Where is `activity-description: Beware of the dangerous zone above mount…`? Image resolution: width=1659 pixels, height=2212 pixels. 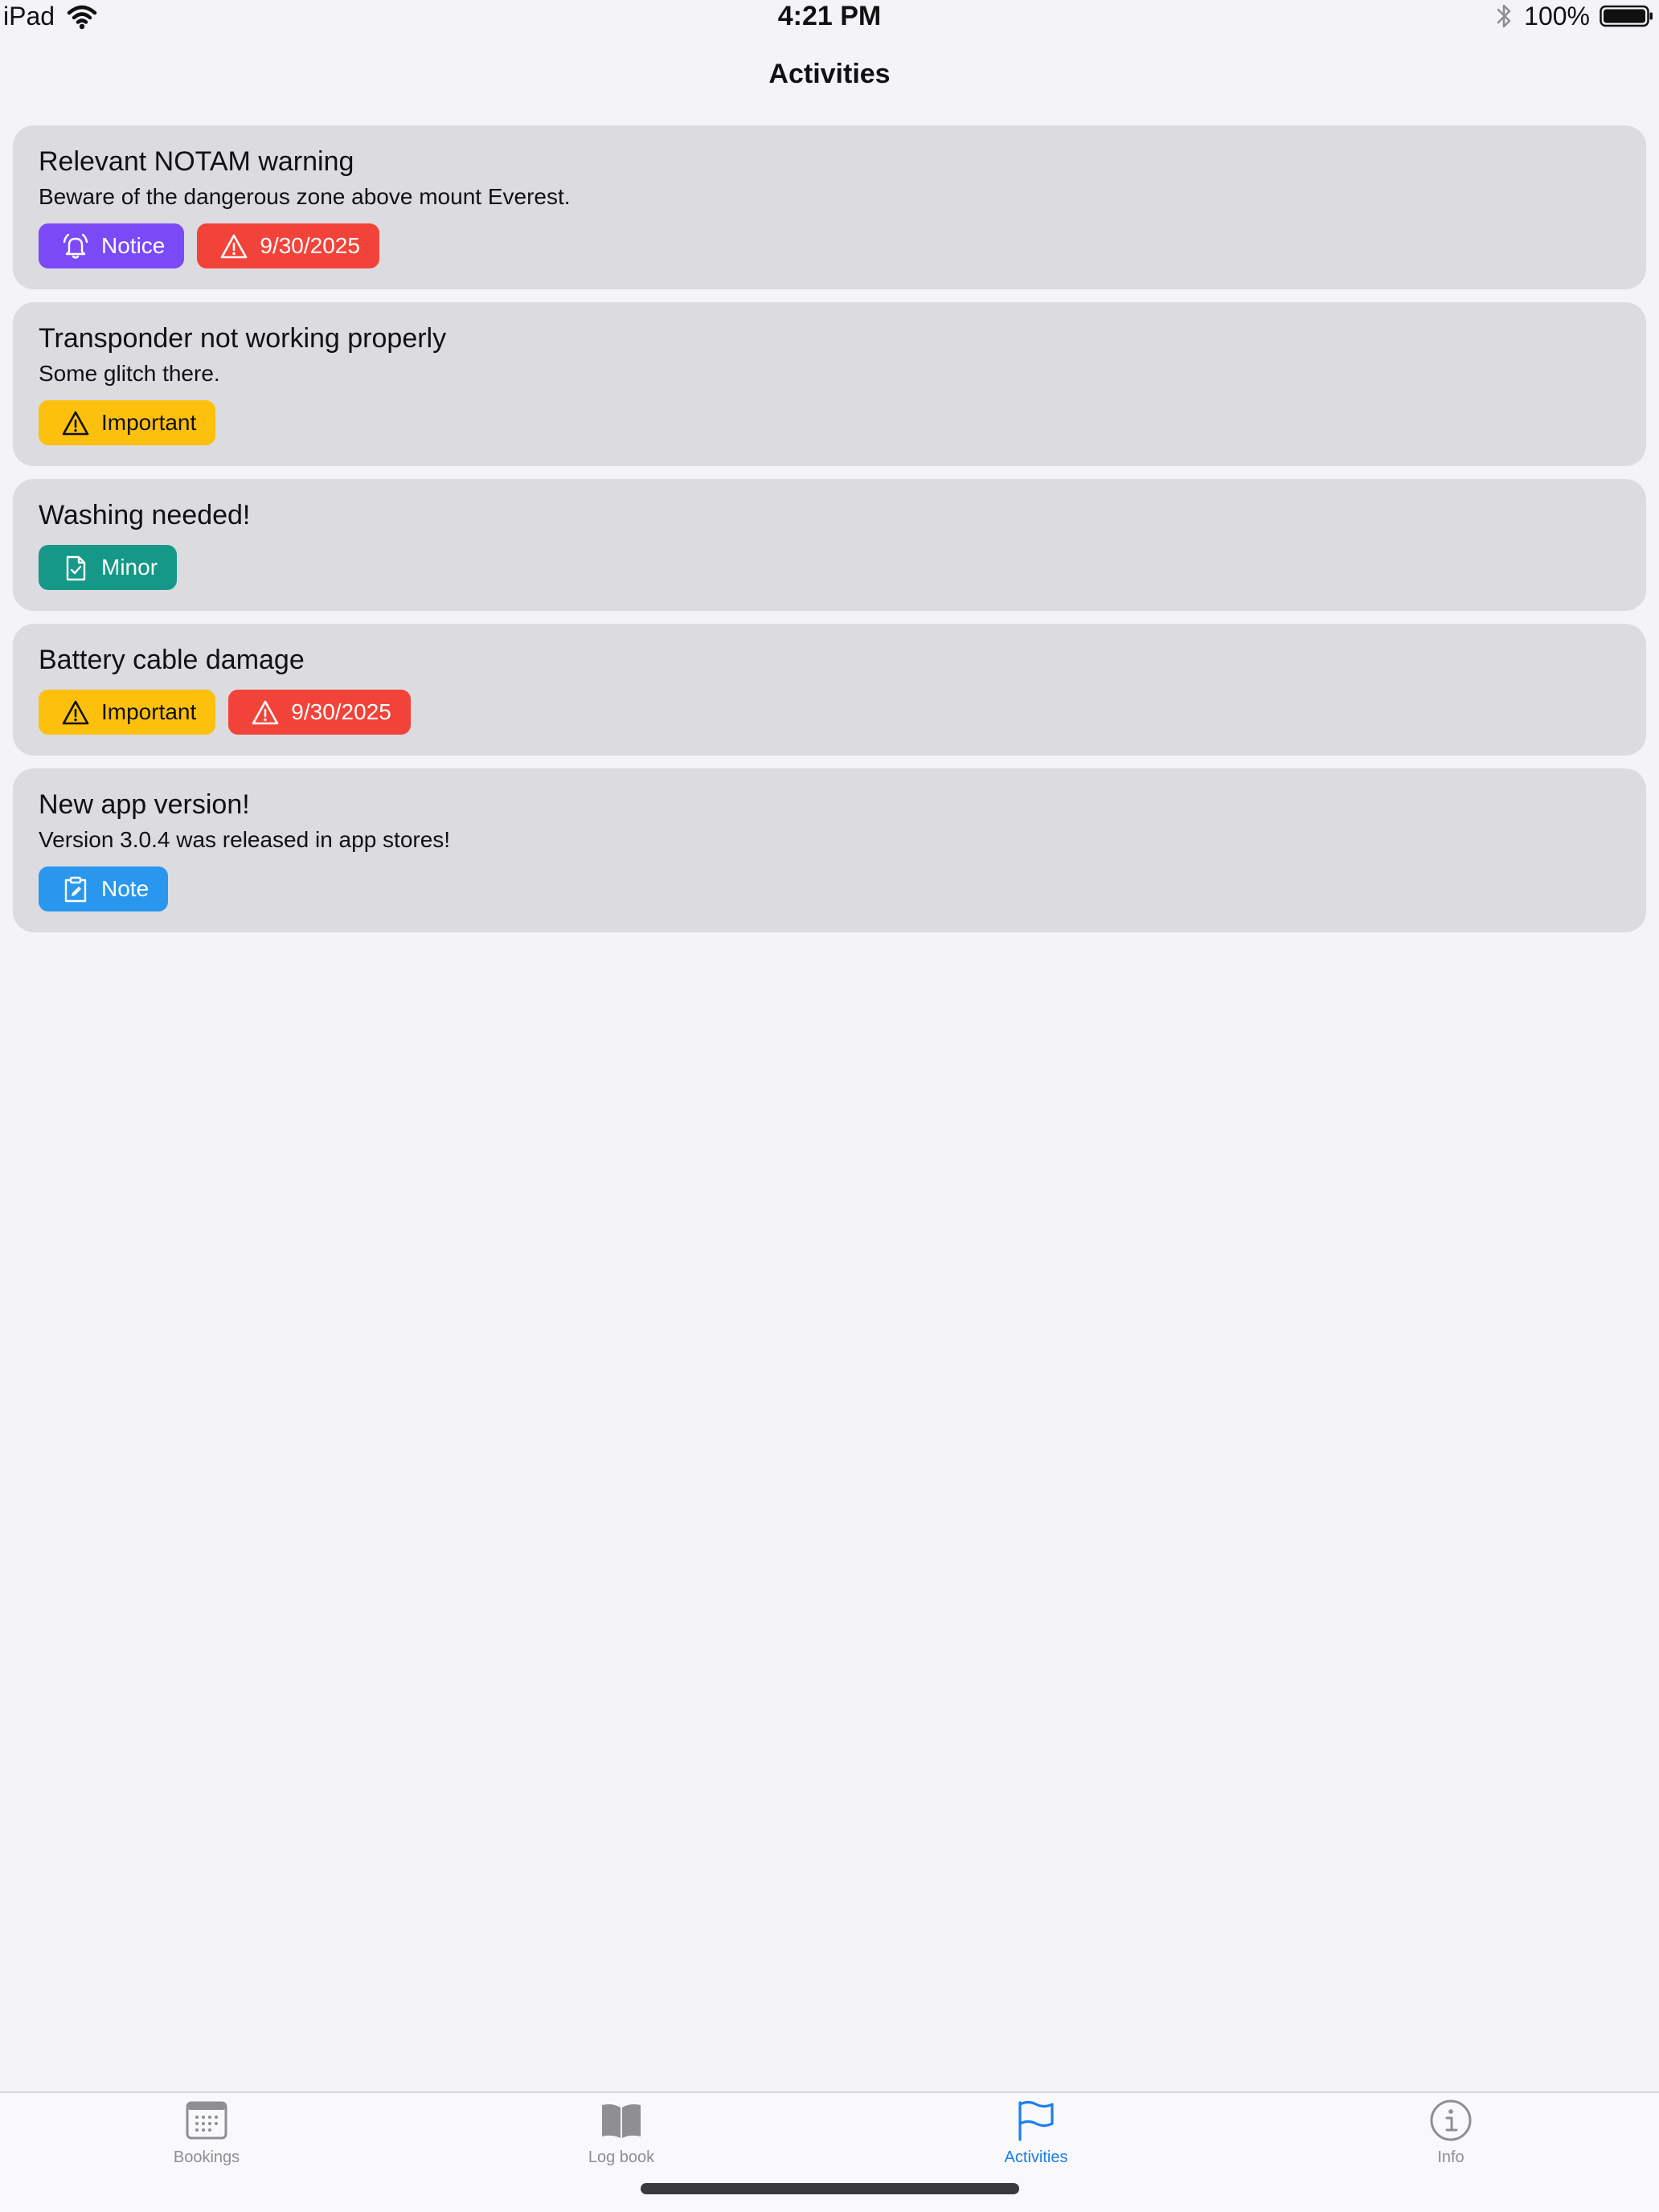 activity-description: Beware of the dangerous zone above mount… is located at coordinates (305, 196).